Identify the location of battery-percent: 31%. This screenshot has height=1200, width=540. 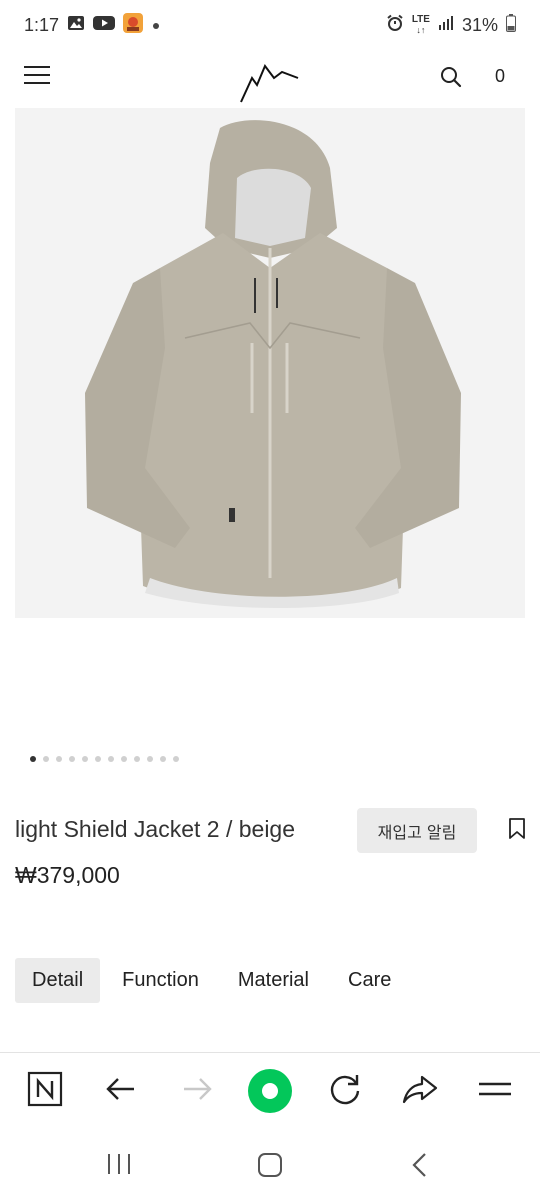
(479, 24).